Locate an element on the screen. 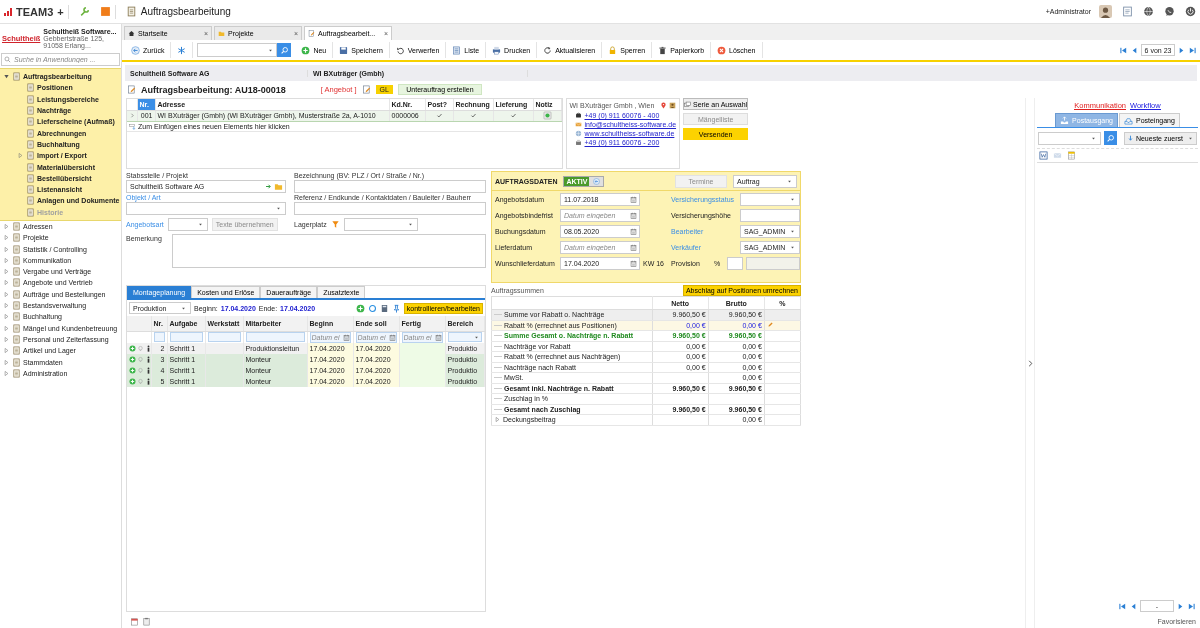 The width and height of the screenshot is (1200, 628). filter-icon is located at coordinates (335, 224).